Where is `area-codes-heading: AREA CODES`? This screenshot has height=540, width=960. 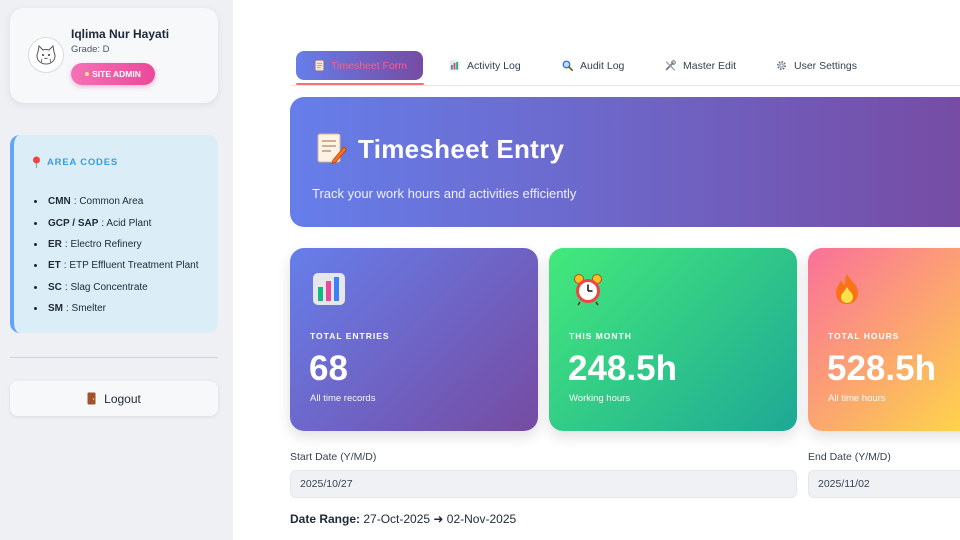 area-codes-heading: AREA CODES is located at coordinates (82, 162).